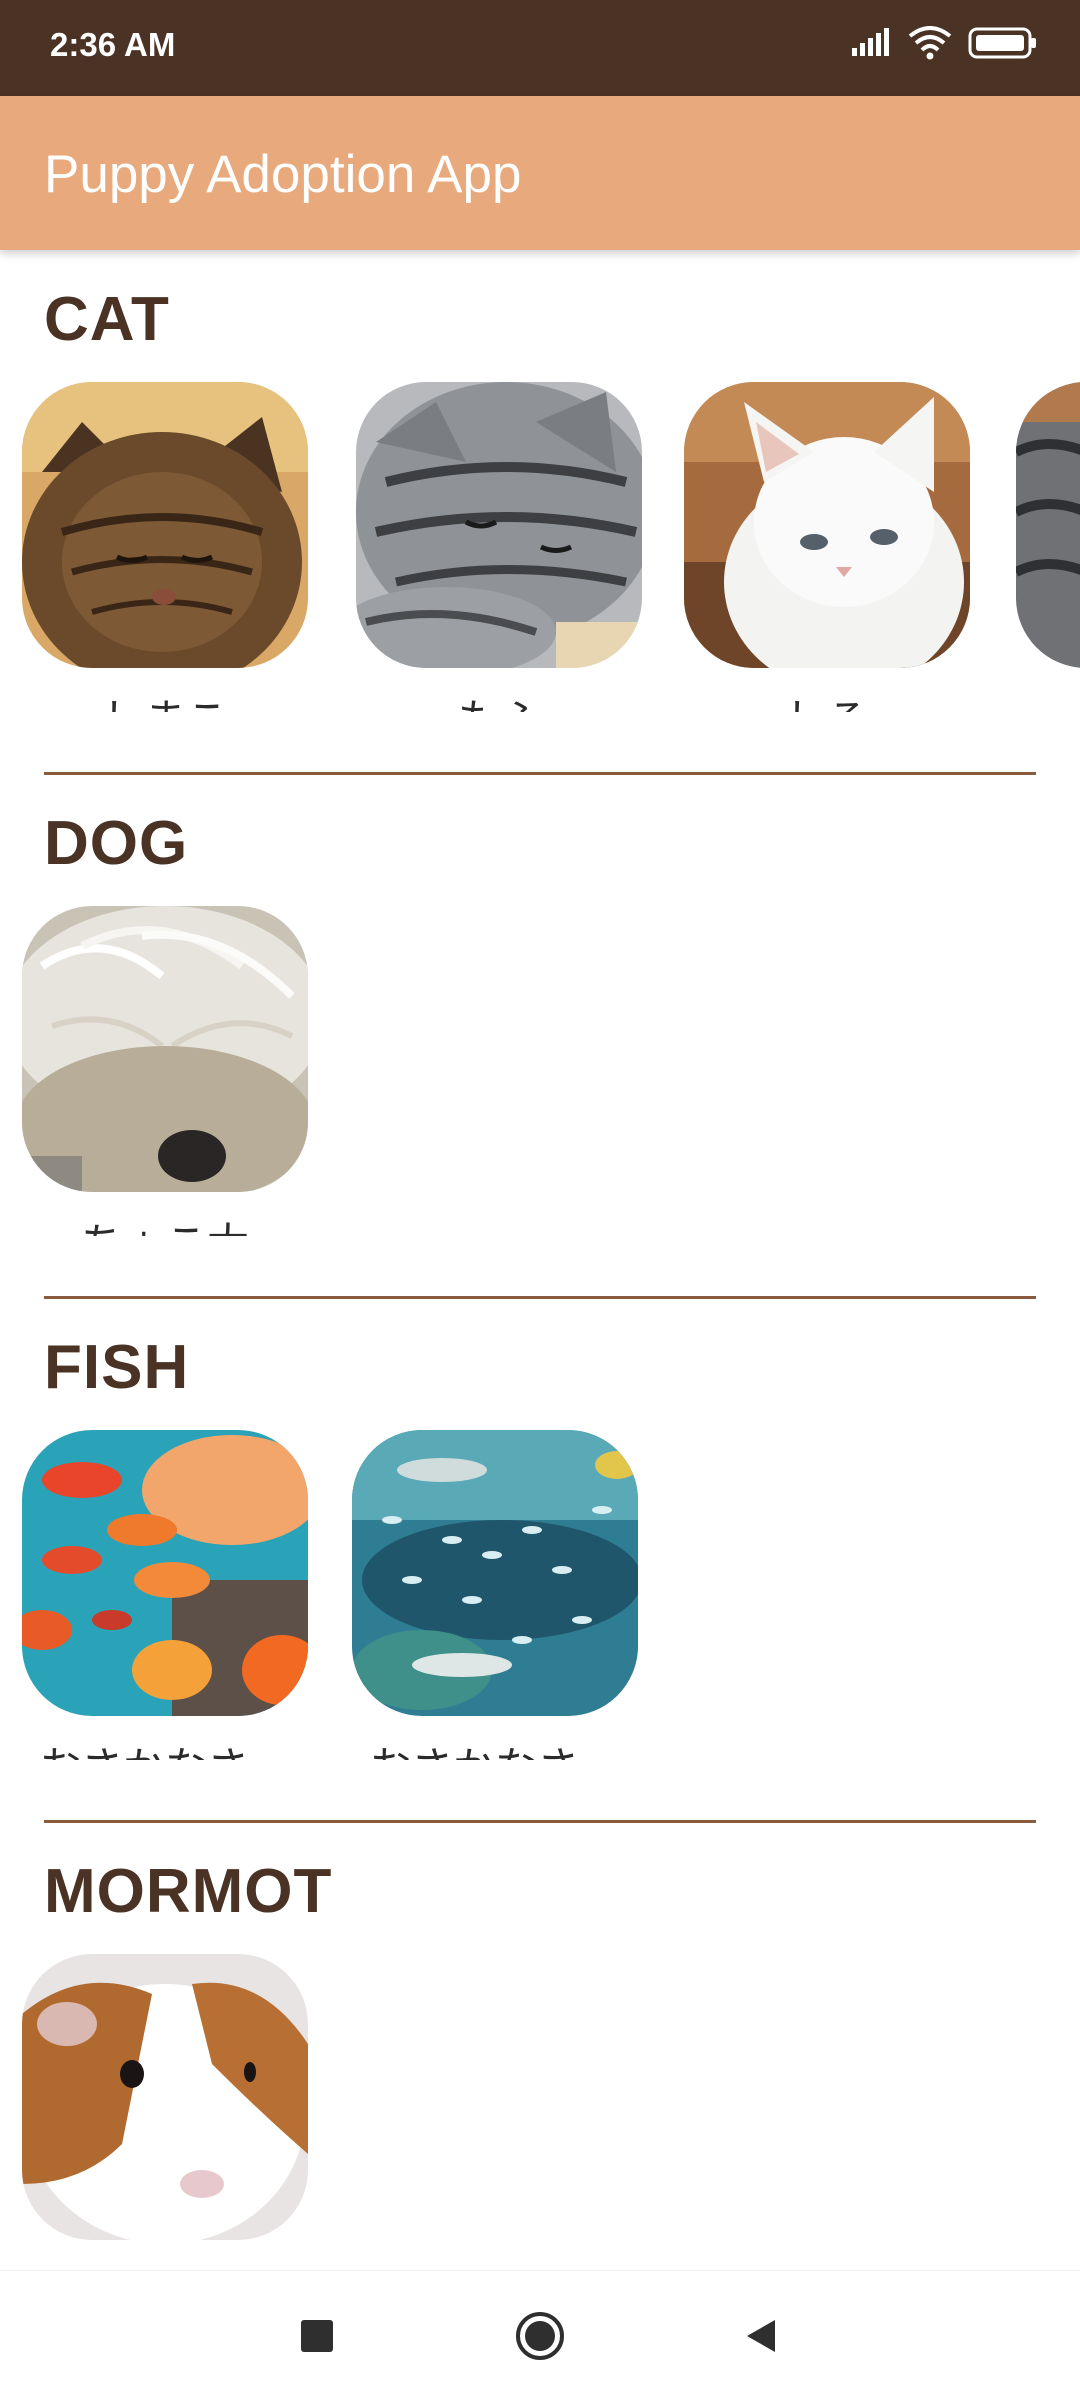 The height and width of the screenshot is (2401, 1080). What do you see at coordinates (871, 45) in the screenshot?
I see `signal-icon` at bounding box center [871, 45].